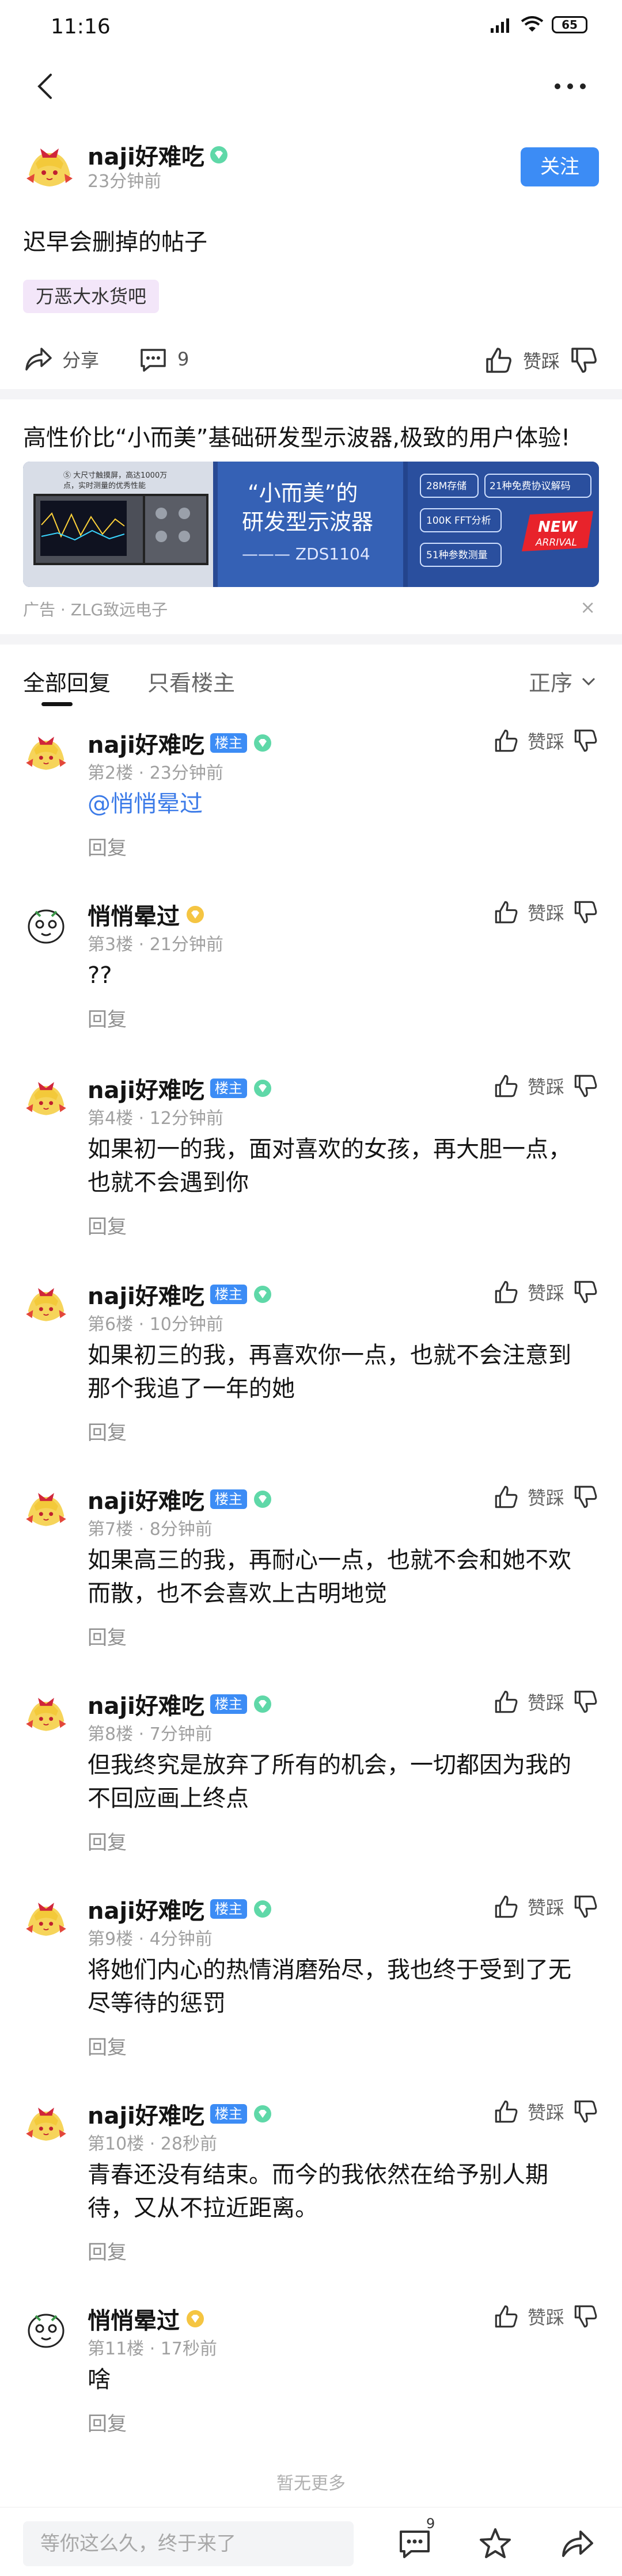 Image resolution: width=622 pixels, height=2576 pixels. Describe the element at coordinates (308, 522) in the screenshot. I see `ad-headline-2: 研发型示波器` at that location.